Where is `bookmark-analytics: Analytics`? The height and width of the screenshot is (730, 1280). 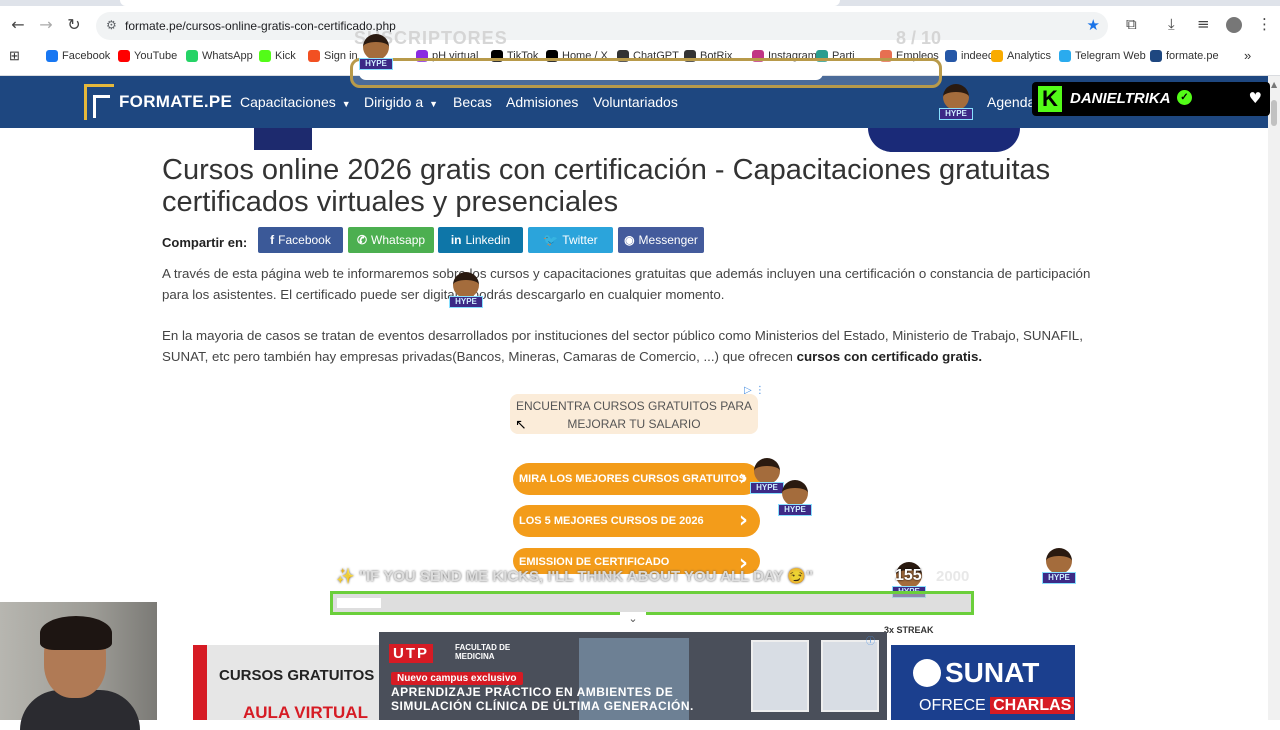
bookmark-analytics: Analytics is located at coordinates (1021, 56).